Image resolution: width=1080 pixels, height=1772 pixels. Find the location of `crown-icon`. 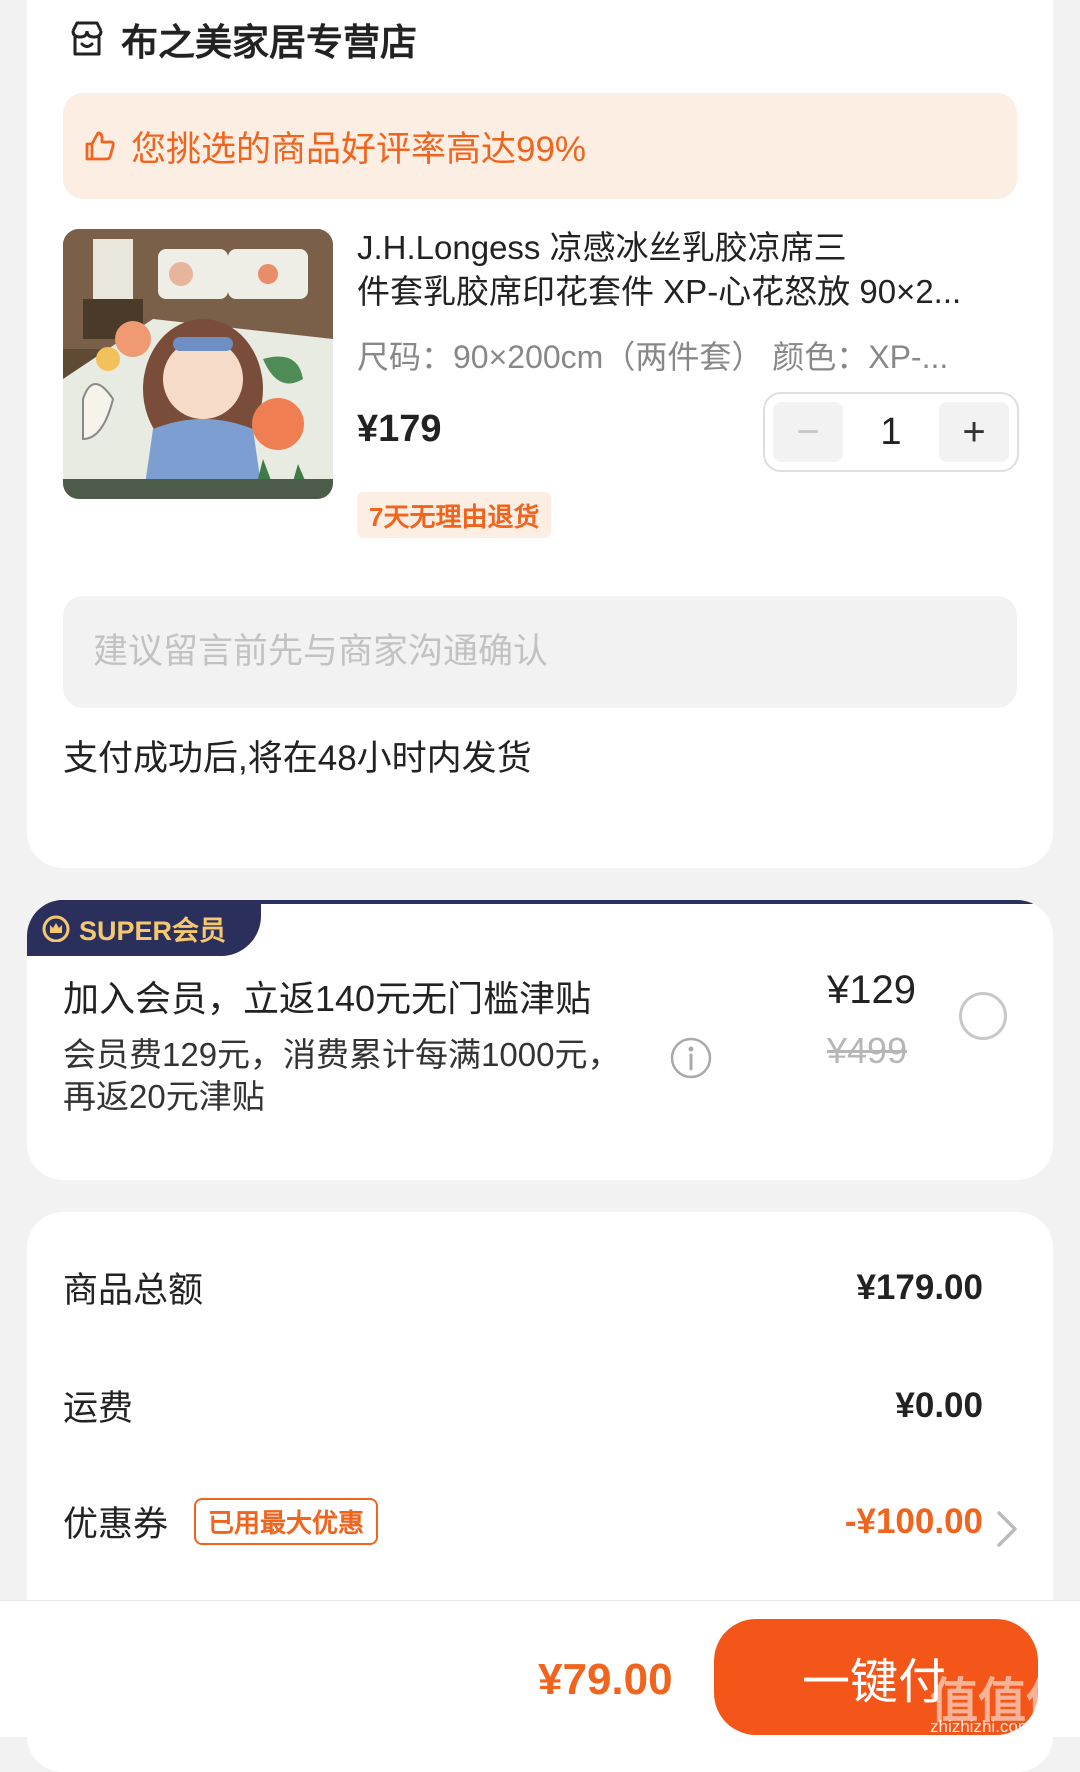

crown-icon is located at coordinates (56, 928).